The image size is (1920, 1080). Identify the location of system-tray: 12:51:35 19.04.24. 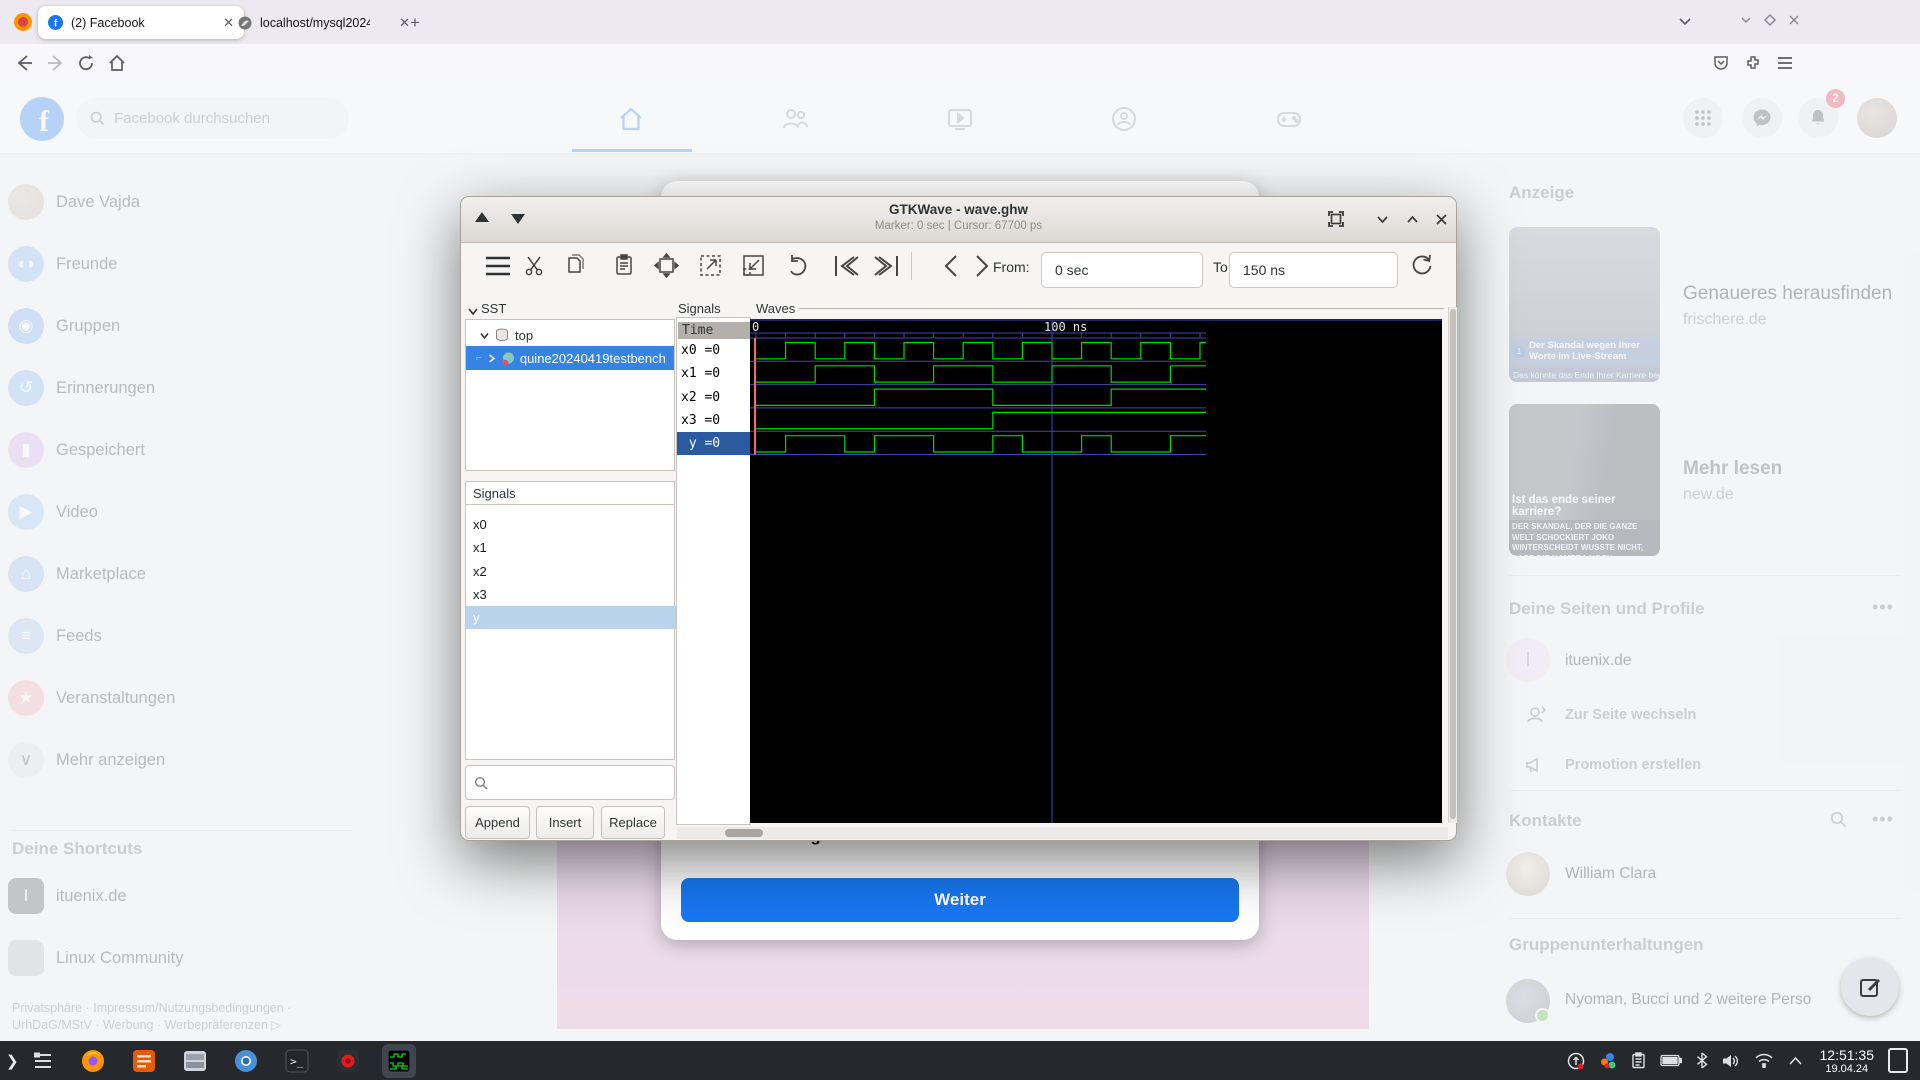
(1740, 1061).